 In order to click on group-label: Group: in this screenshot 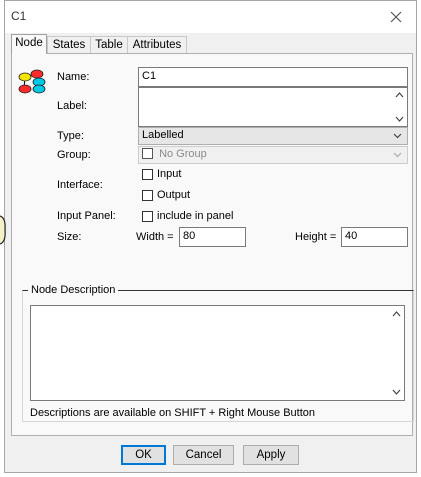, I will do `click(74, 155)`.